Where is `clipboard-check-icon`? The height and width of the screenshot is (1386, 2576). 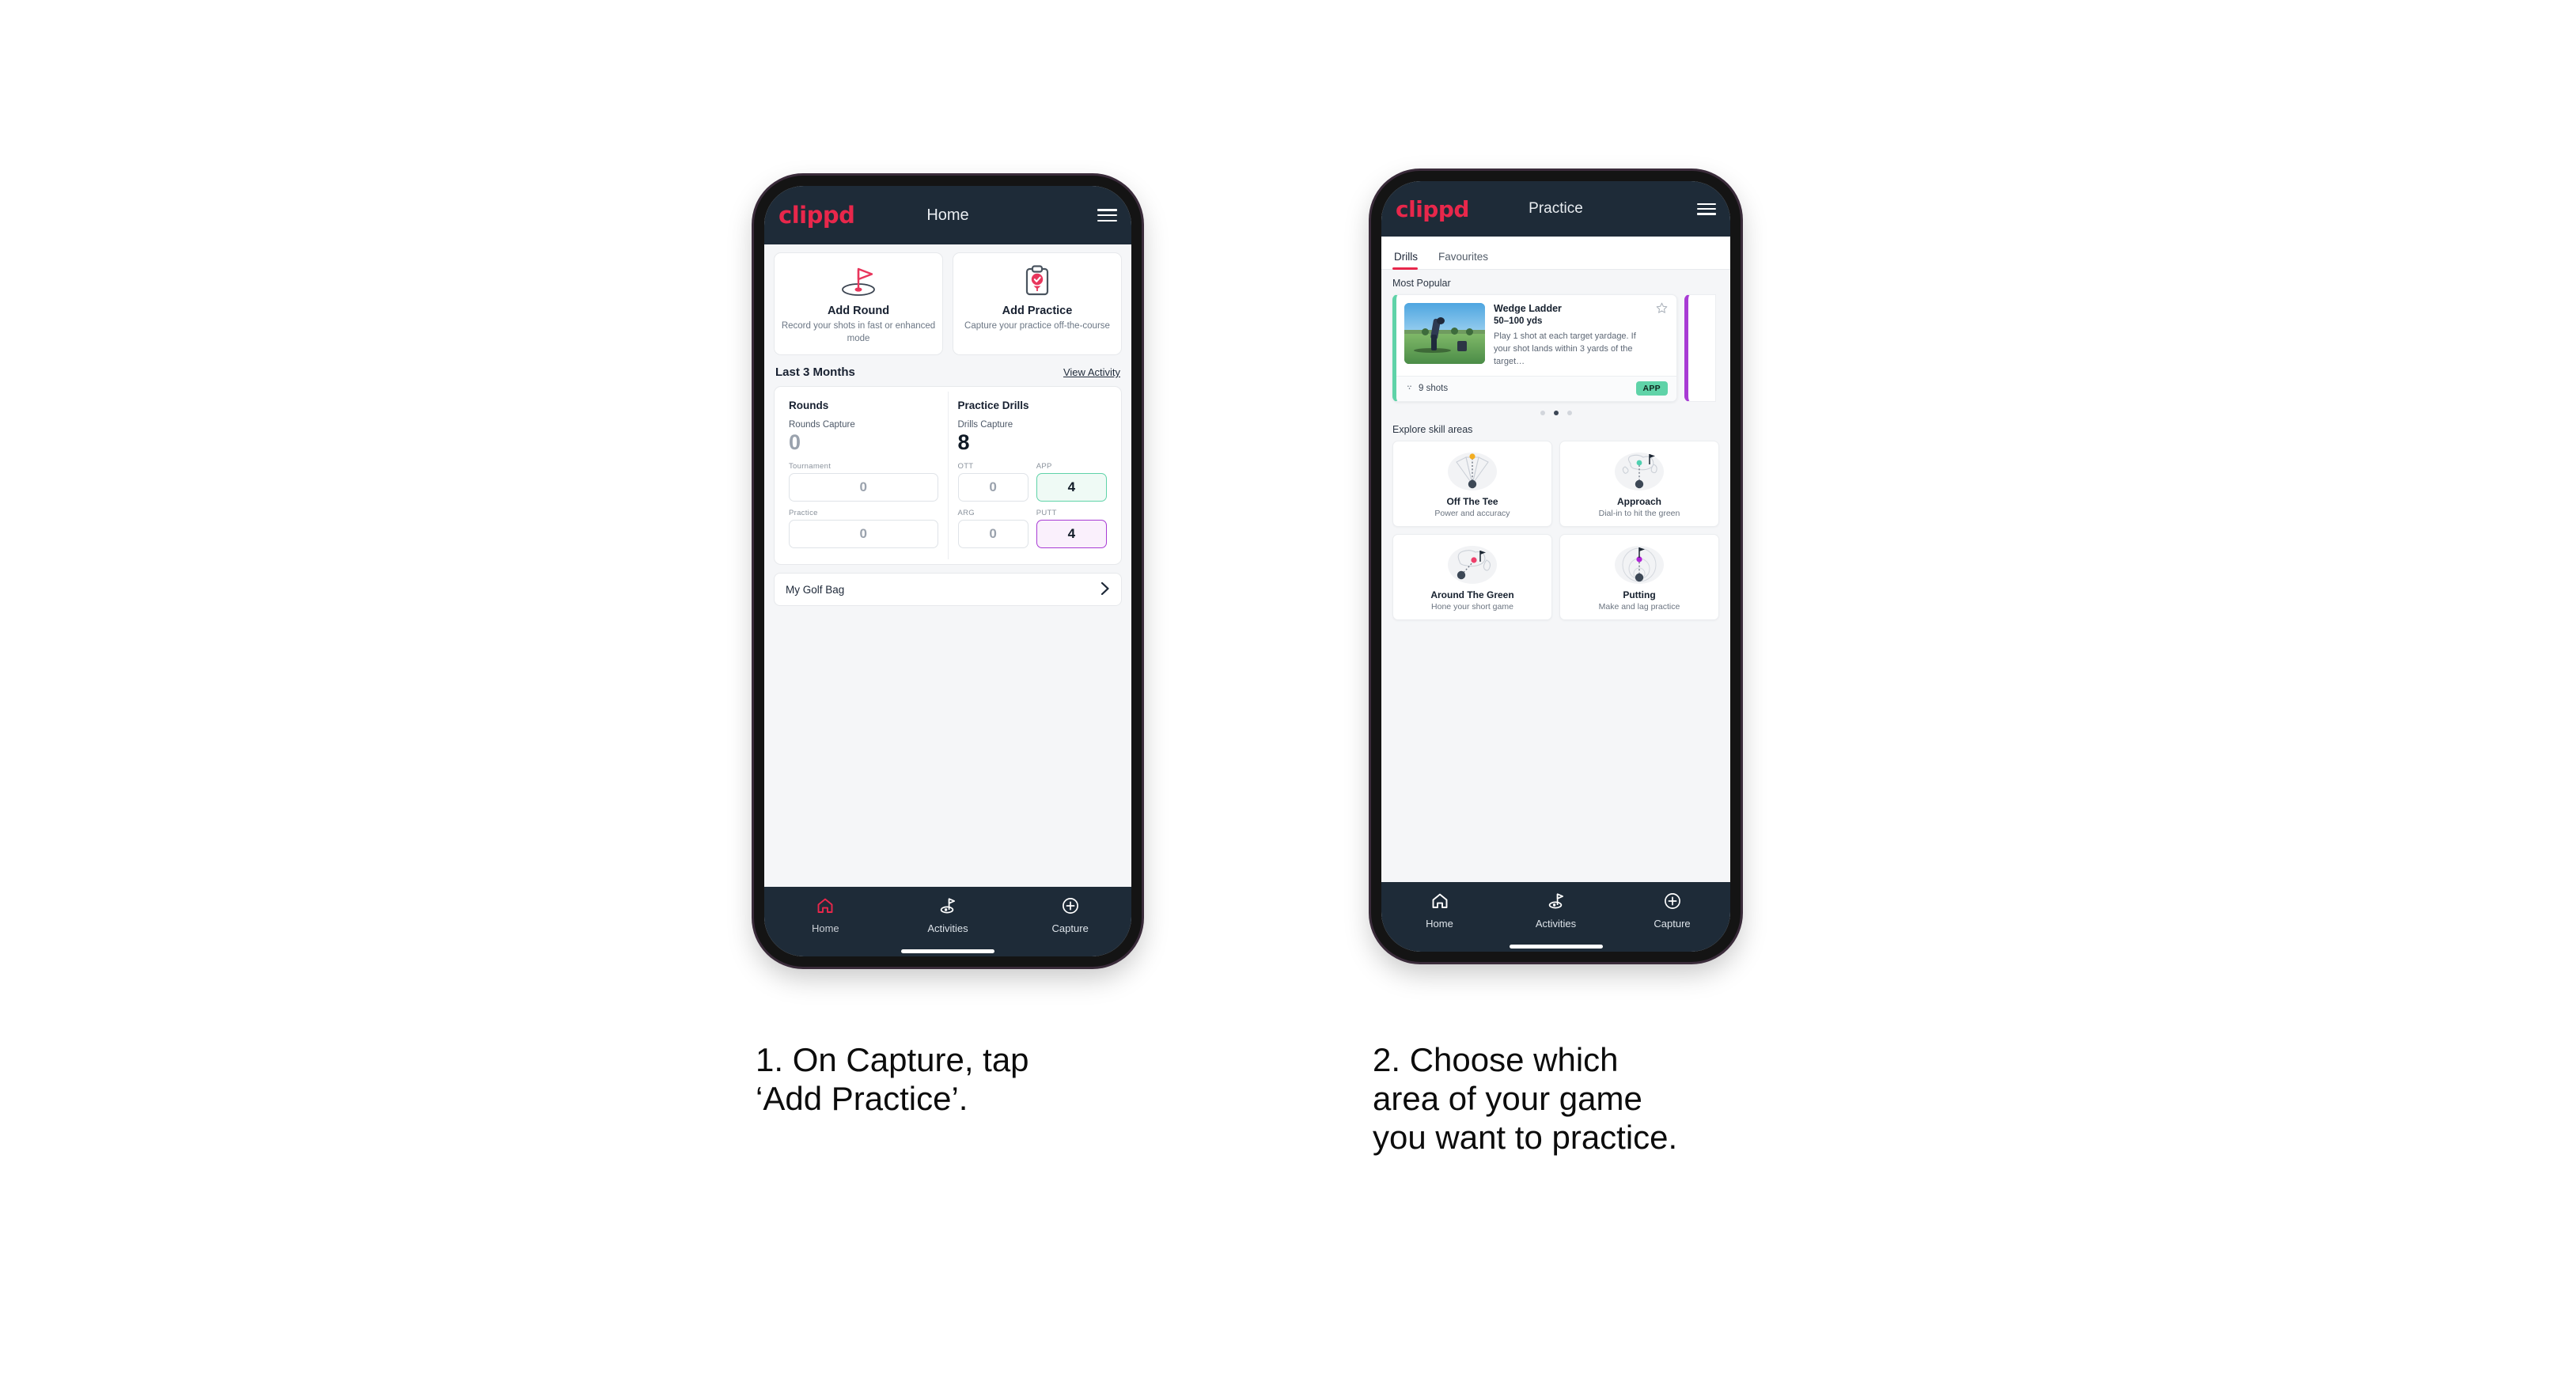
clipboard-check-icon is located at coordinates (1037, 281).